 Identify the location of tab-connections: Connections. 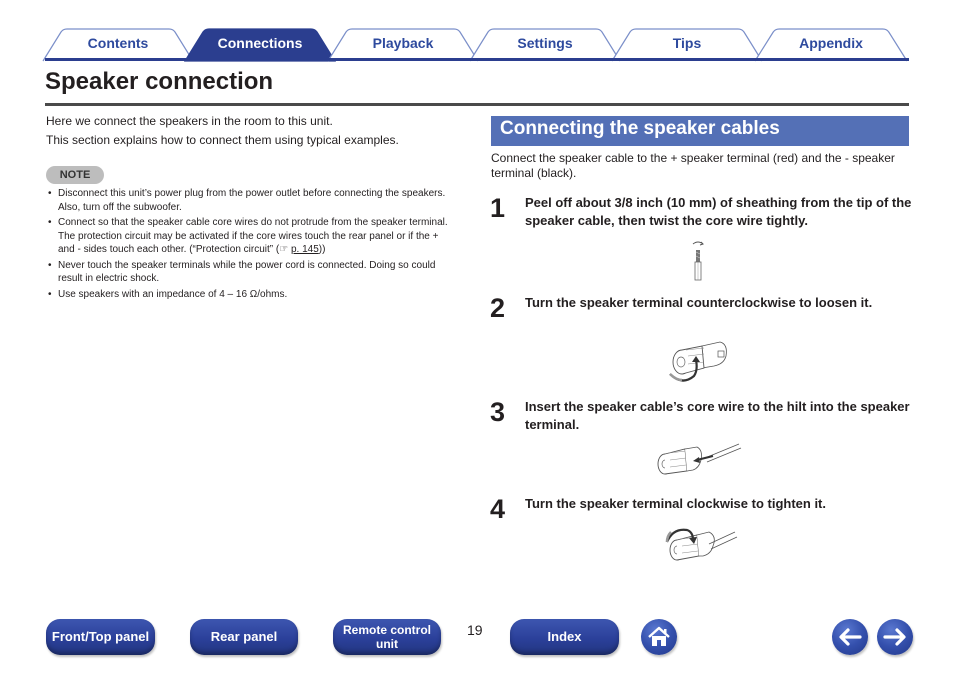
(260, 45).